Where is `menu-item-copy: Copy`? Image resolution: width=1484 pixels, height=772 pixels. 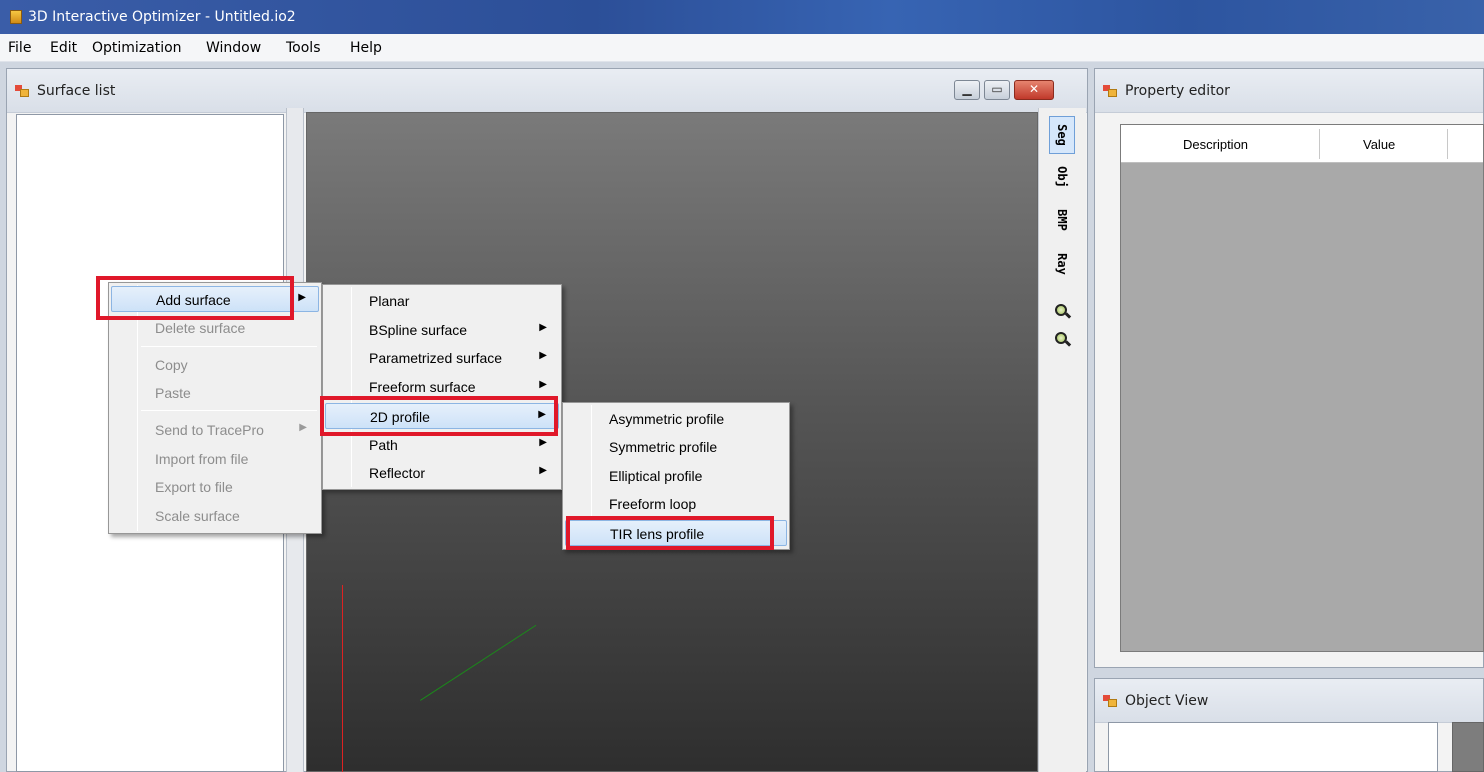
menu-item-copy: Copy is located at coordinates (215, 365).